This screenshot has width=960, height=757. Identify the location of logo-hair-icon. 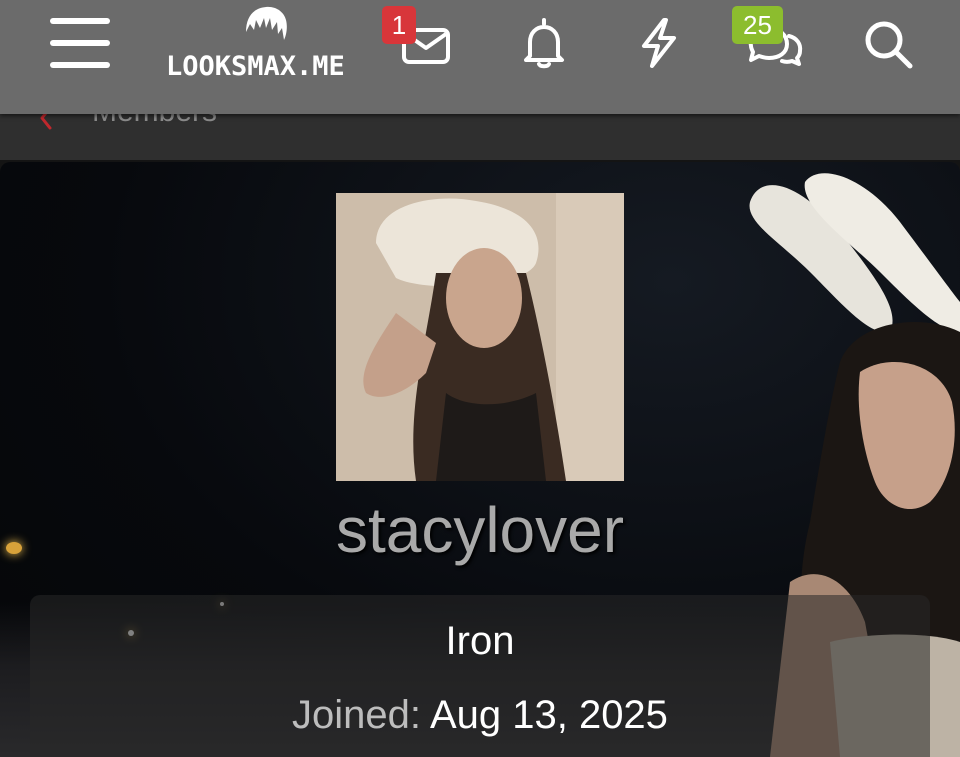
(266, 23).